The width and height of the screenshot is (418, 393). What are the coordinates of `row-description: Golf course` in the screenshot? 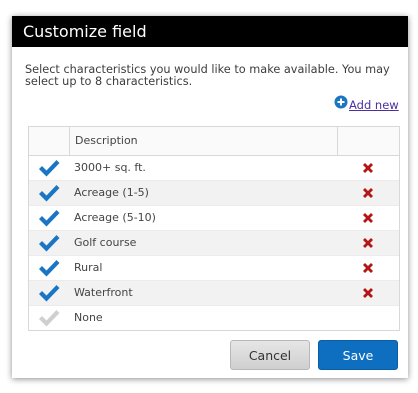 It's located at (105, 242).